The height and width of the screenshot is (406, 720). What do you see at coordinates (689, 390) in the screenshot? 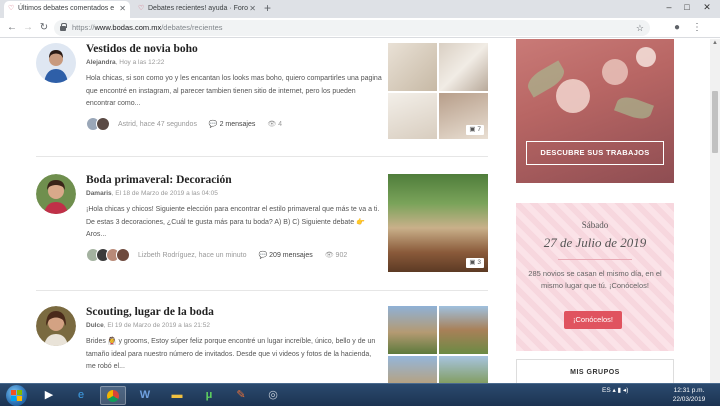
I see `clock-time: 12:31 p.m.` at bounding box center [689, 390].